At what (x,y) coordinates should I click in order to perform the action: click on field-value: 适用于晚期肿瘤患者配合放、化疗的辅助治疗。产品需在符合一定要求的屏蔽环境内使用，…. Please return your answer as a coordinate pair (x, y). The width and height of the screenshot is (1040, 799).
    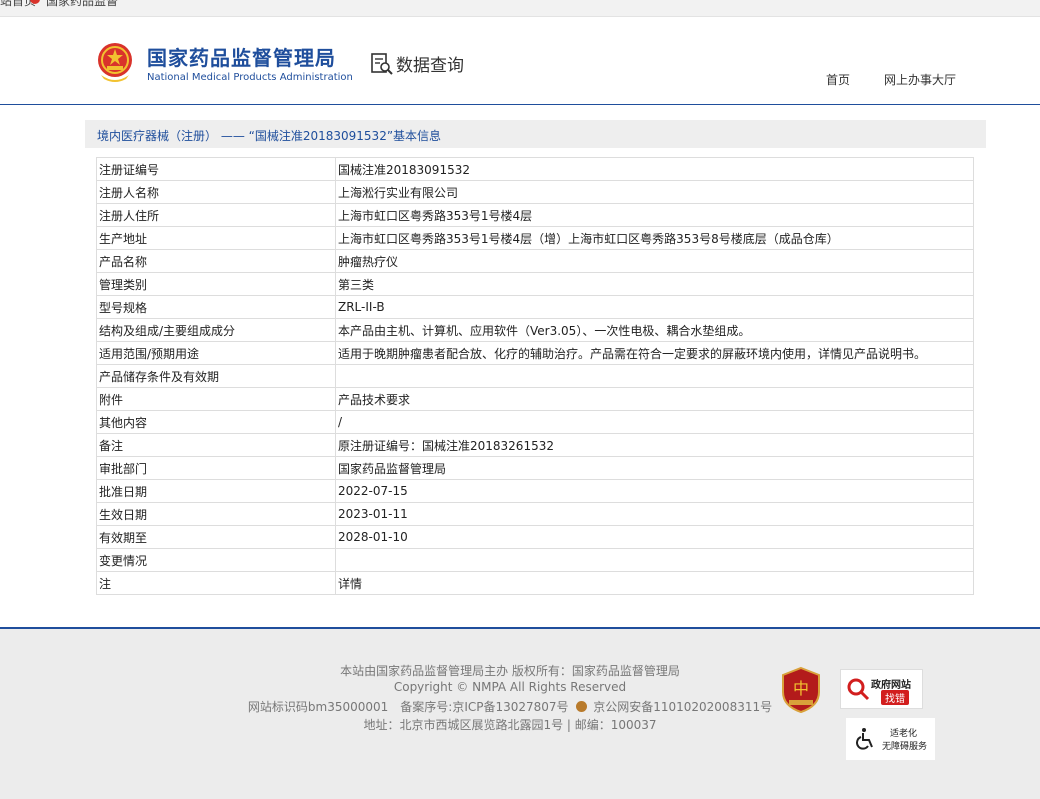
    Looking at the image, I should click on (654, 353).